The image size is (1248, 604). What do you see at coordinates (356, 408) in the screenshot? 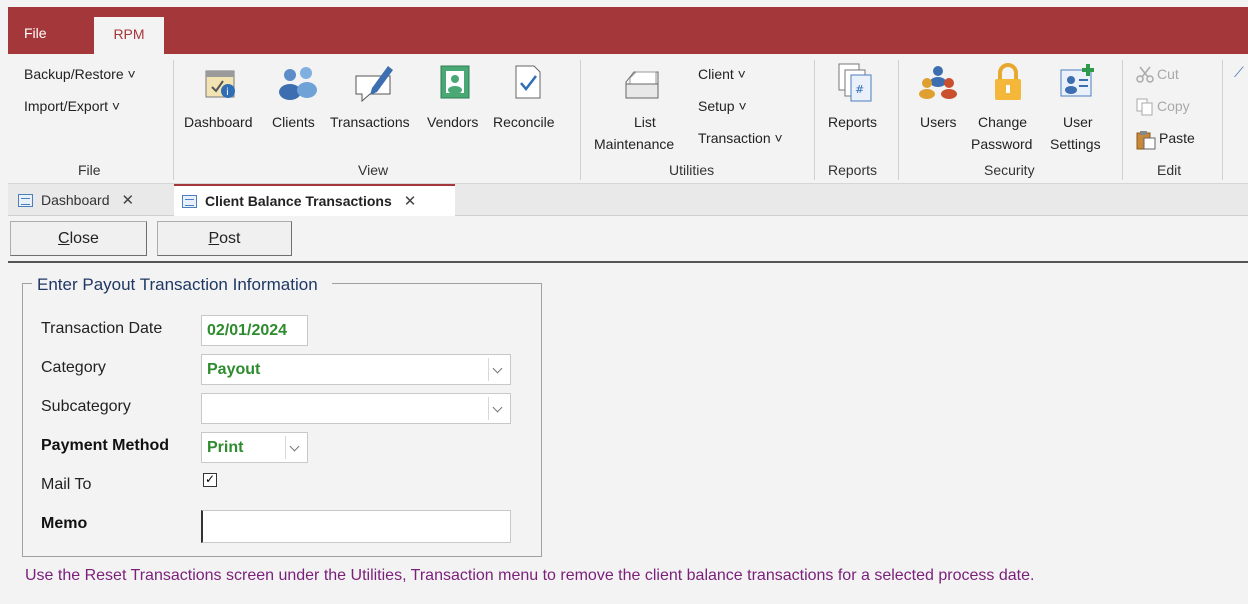
I see `subcategory-select` at bounding box center [356, 408].